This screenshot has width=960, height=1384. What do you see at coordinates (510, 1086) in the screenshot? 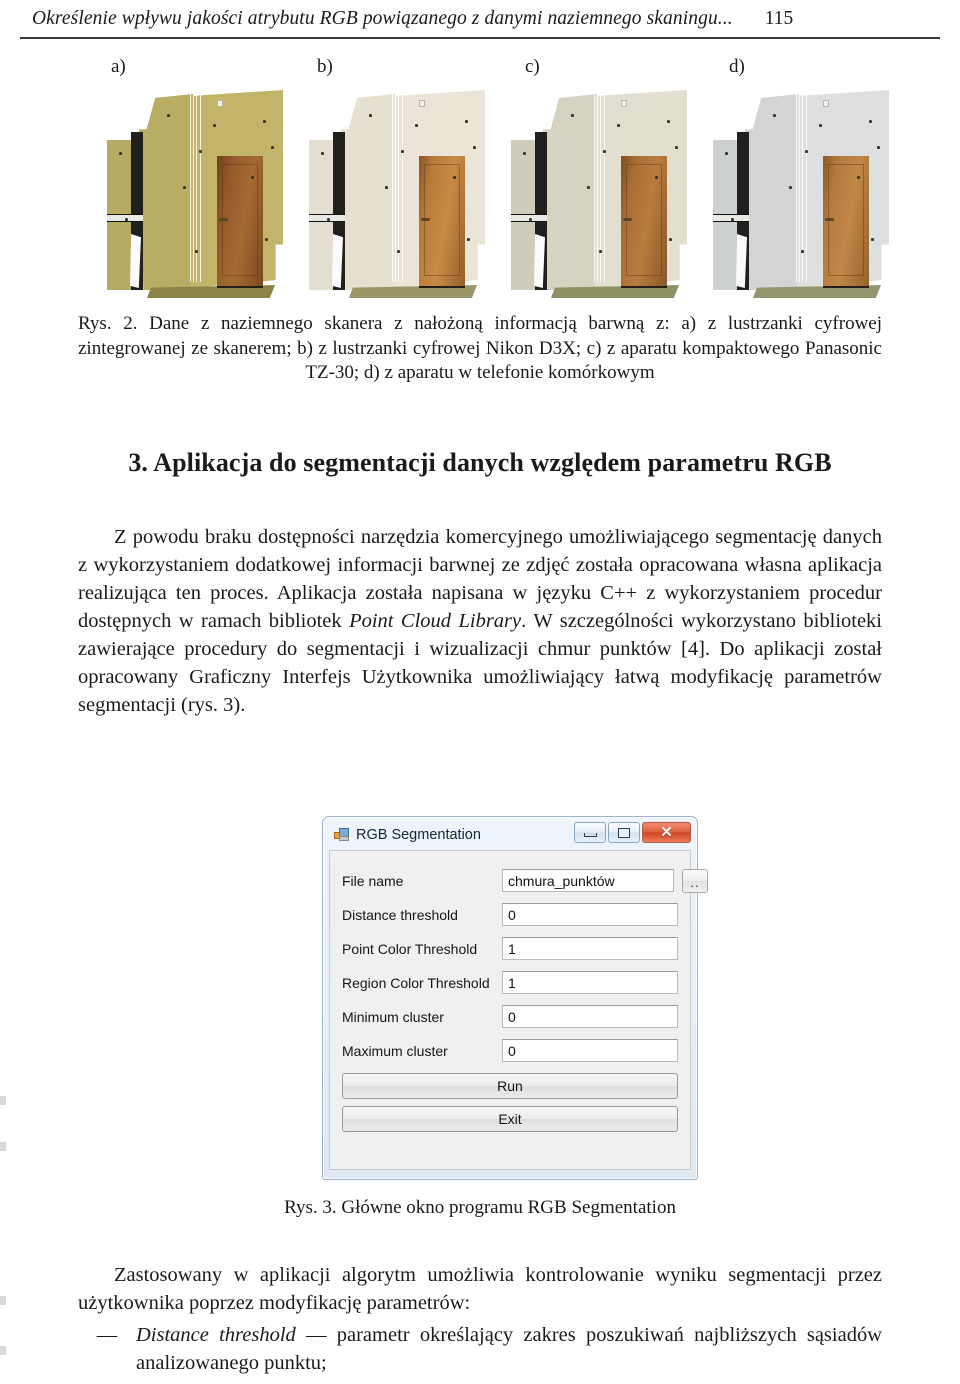
I see `run-button: Run` at bounding box center [510, 1086].